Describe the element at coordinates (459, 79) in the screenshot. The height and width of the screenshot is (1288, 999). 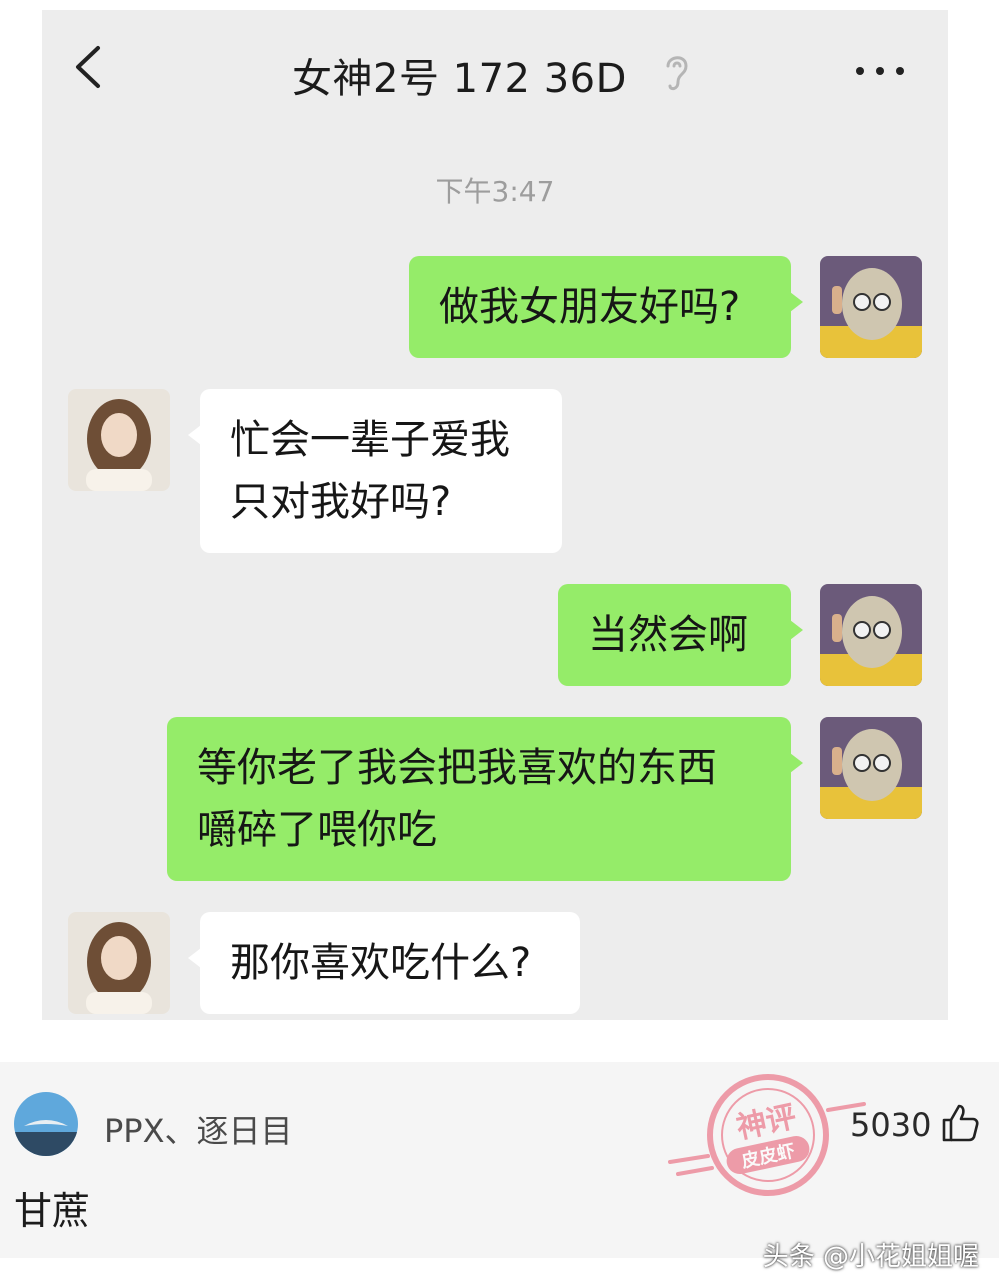
I see `chat-title: 女神2号 172 36D` at that location.